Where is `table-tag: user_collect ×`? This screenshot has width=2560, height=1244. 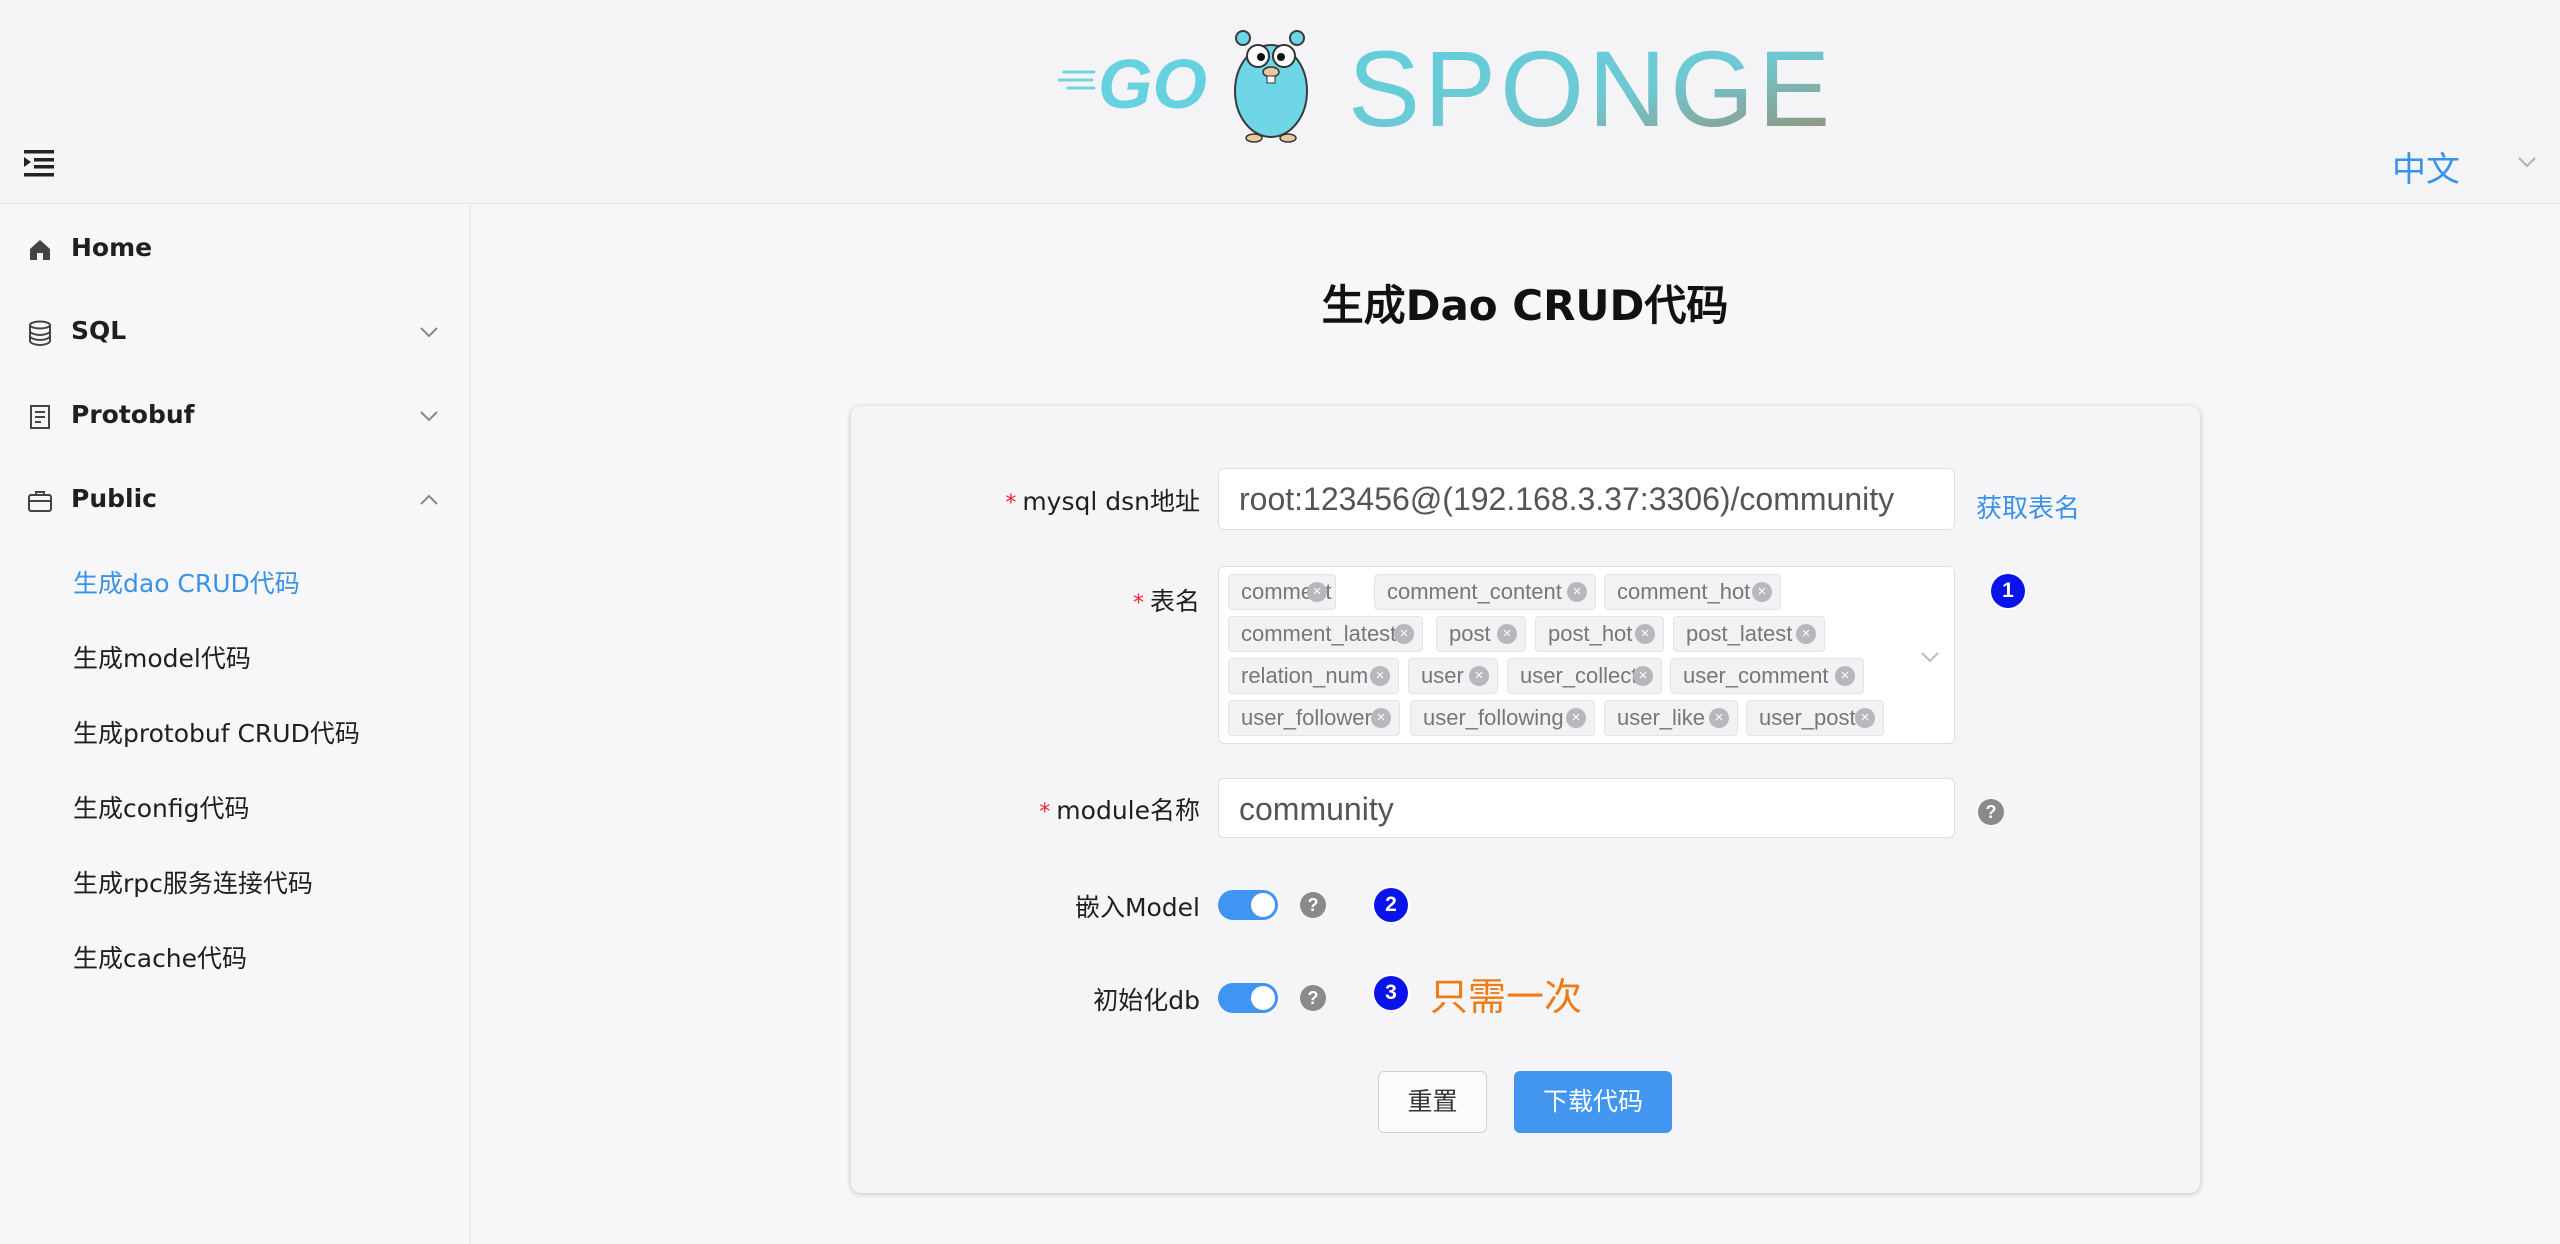
table-tag: user_collect × is located at coordinates (1584, 676).